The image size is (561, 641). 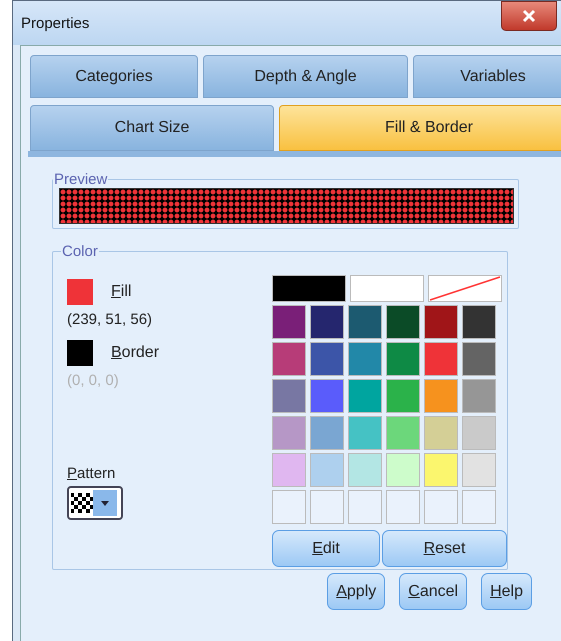 What do you see at coordinates (91, 473) in the screenshot?
I see `pattern-label: Pattern` at bounding box center [91, 473].